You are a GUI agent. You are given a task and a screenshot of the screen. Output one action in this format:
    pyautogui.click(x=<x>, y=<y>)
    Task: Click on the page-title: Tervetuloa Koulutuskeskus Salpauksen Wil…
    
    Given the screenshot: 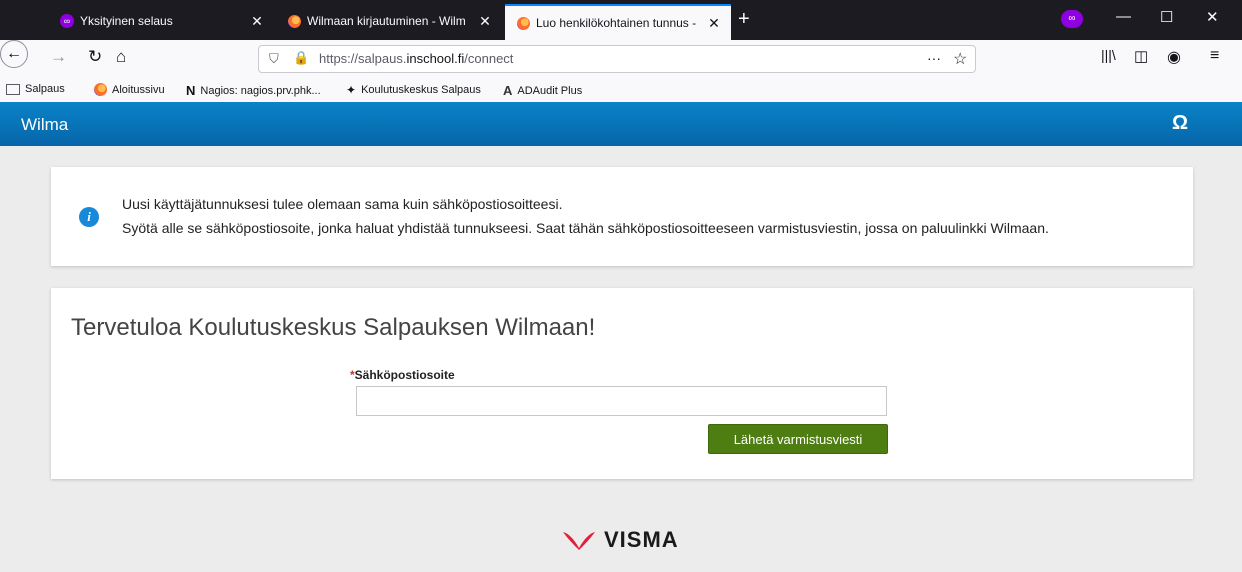 What is the action you would take?
    pyautogui.click(x=333, y=327)
    